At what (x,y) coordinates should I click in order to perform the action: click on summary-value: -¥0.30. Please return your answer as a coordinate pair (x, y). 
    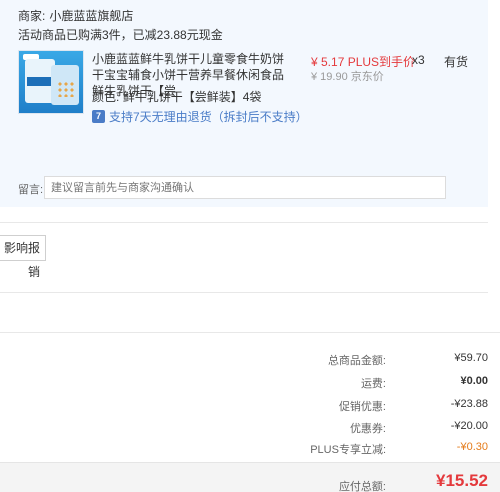
    Looking at the image, I should click on (472, 447).